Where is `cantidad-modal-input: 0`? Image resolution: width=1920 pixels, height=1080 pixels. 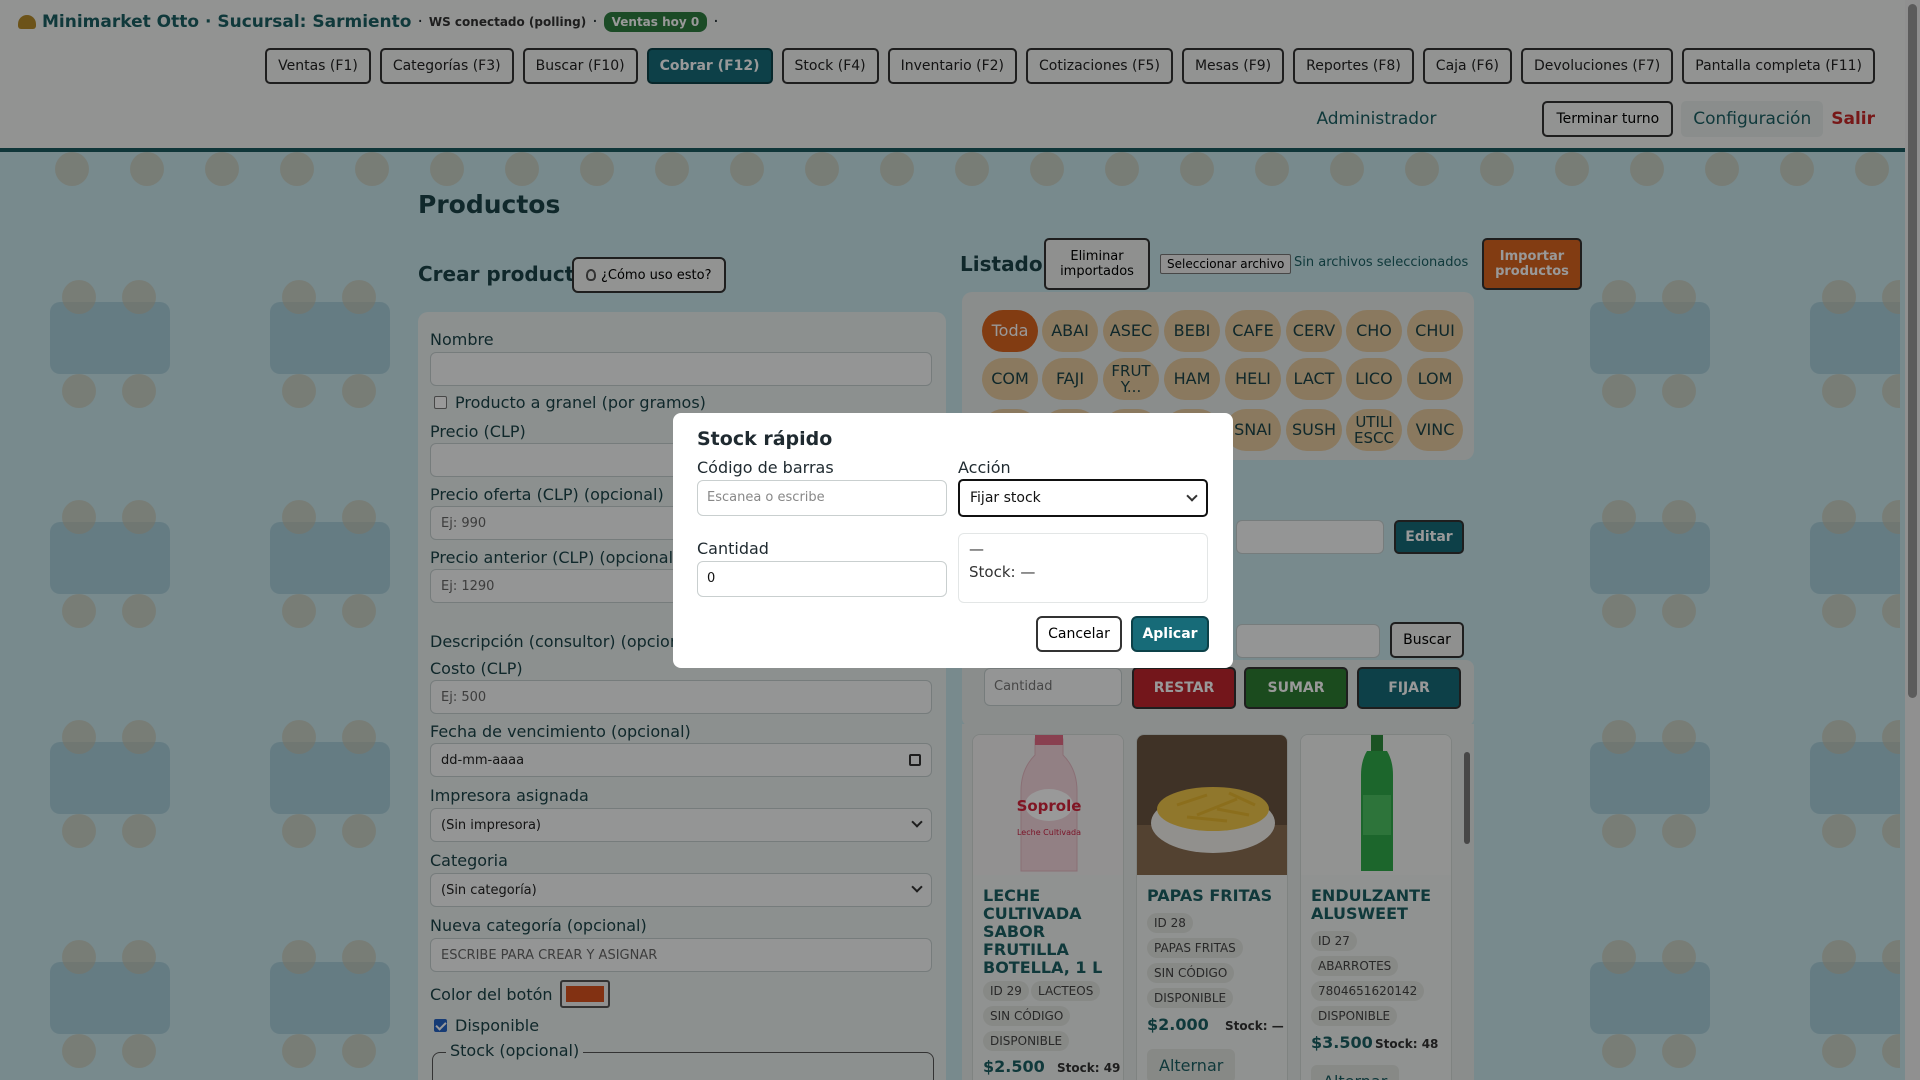 cantidad-modal-input: 0 is located at coordinates (822, 579).